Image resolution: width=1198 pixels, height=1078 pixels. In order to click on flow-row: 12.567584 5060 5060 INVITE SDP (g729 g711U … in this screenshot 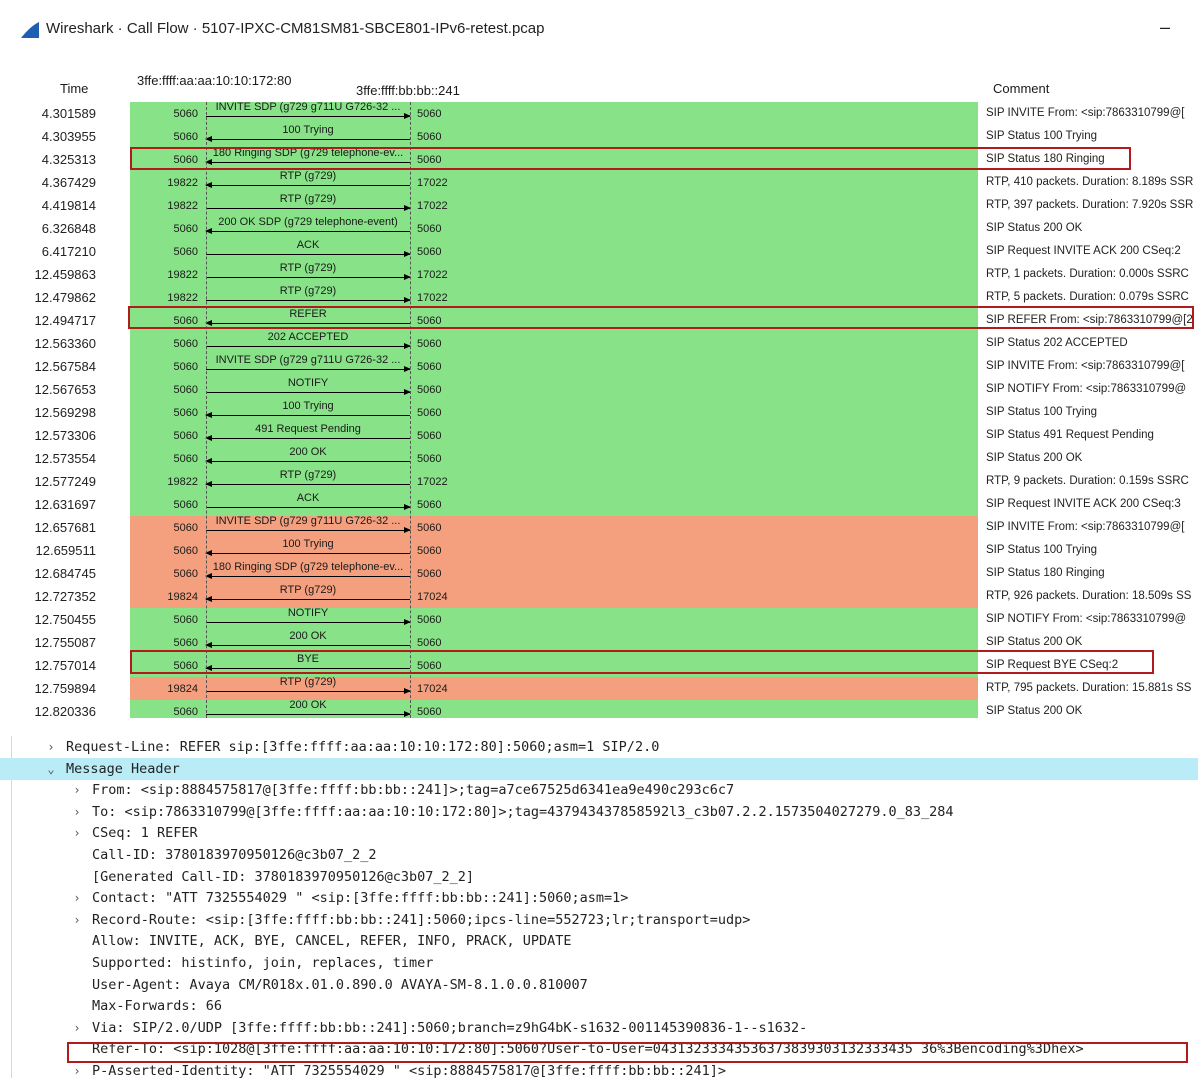, I will do `click(599, 366)`.